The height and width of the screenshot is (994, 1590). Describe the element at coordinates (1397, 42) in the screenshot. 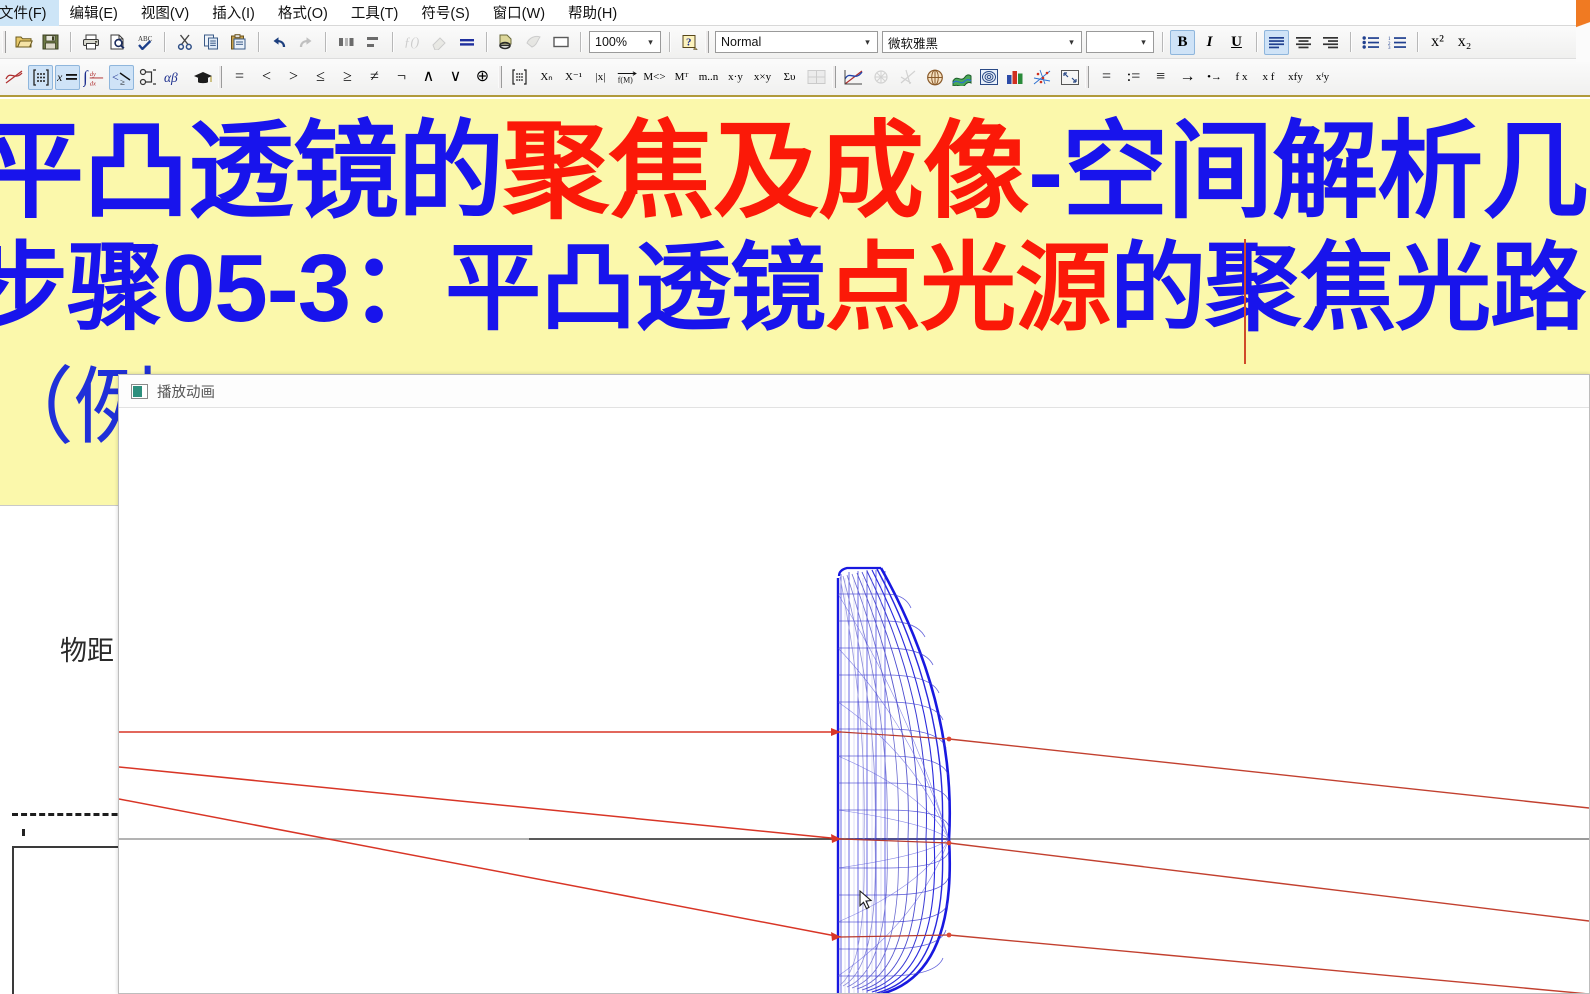

I see `number-list-icon: 1 2 3` at that location.